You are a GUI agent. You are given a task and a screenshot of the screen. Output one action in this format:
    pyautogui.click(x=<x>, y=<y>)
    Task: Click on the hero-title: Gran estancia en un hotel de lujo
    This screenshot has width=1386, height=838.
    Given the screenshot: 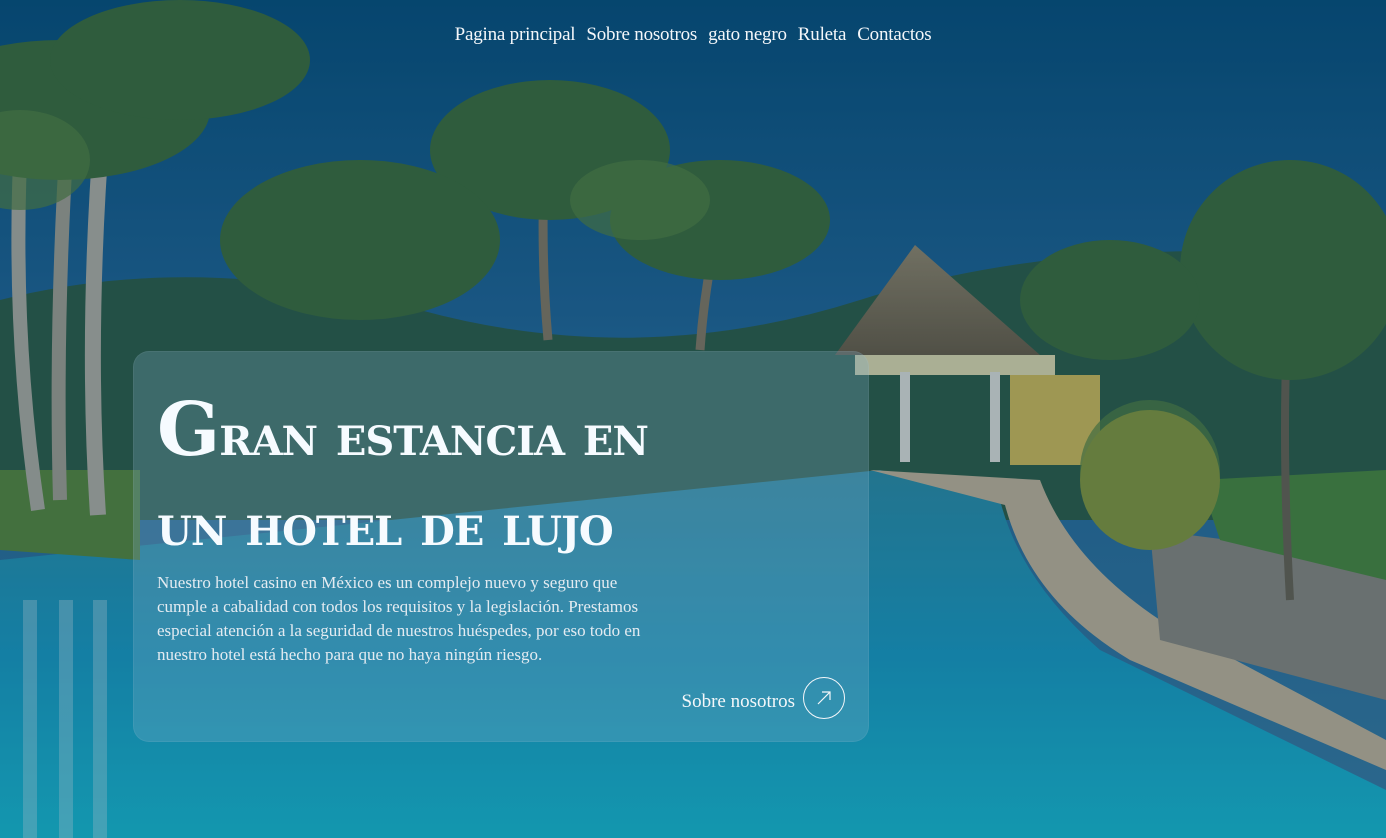 What is the action you would take?
    pyautogui.click(x=507, y=478)
    